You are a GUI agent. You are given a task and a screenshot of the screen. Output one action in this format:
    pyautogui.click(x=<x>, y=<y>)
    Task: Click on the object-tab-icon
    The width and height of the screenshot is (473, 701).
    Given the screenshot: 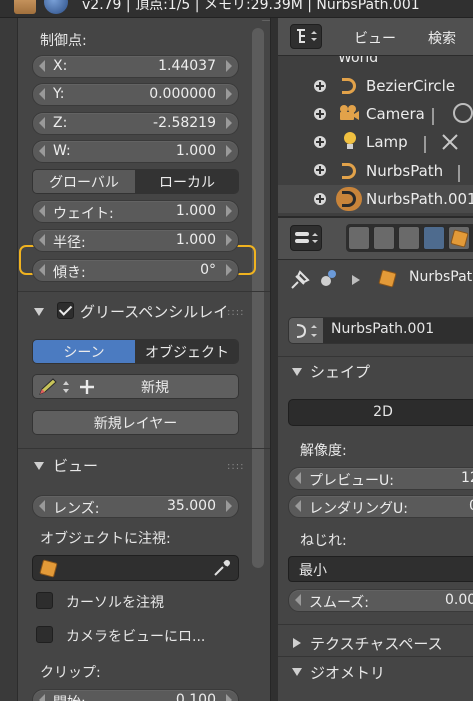 What is the action you would take?
    pyautogui.click(x=459, y=238)
    